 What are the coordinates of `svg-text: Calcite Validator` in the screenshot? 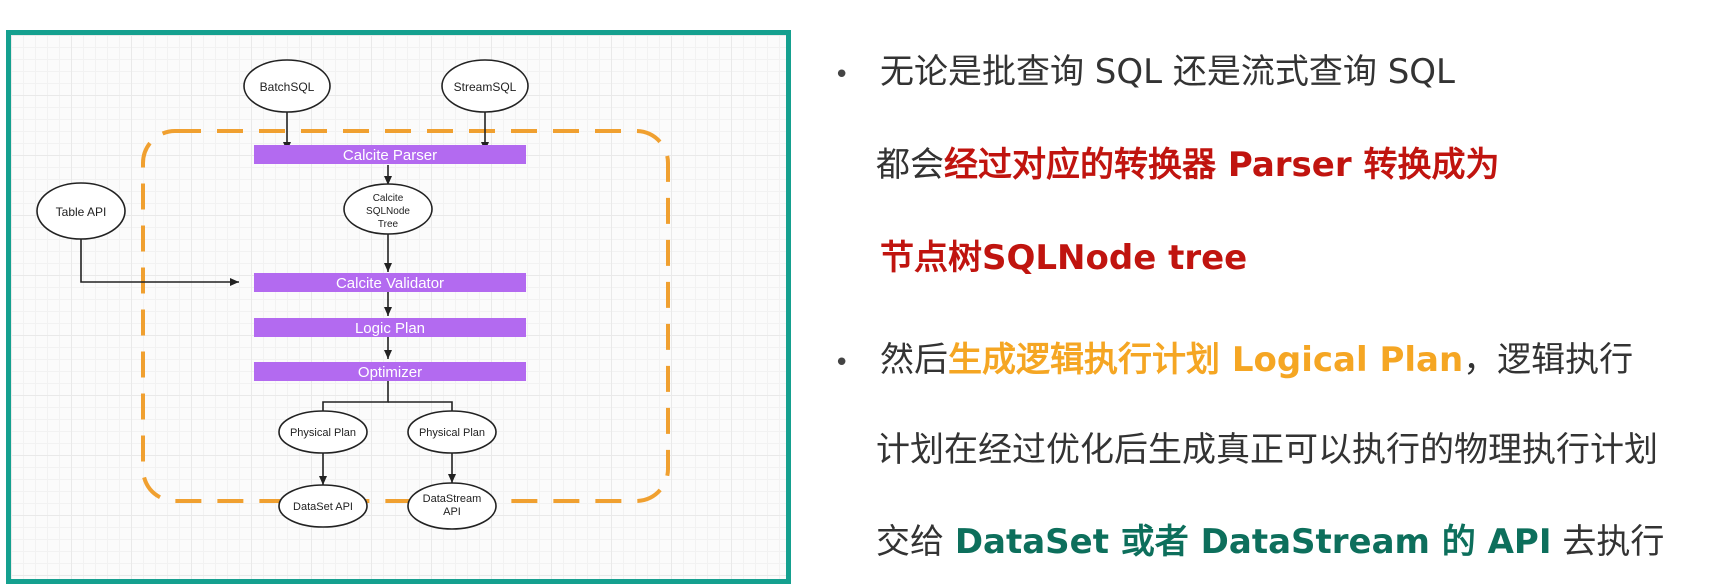 It's located at (390, 283).